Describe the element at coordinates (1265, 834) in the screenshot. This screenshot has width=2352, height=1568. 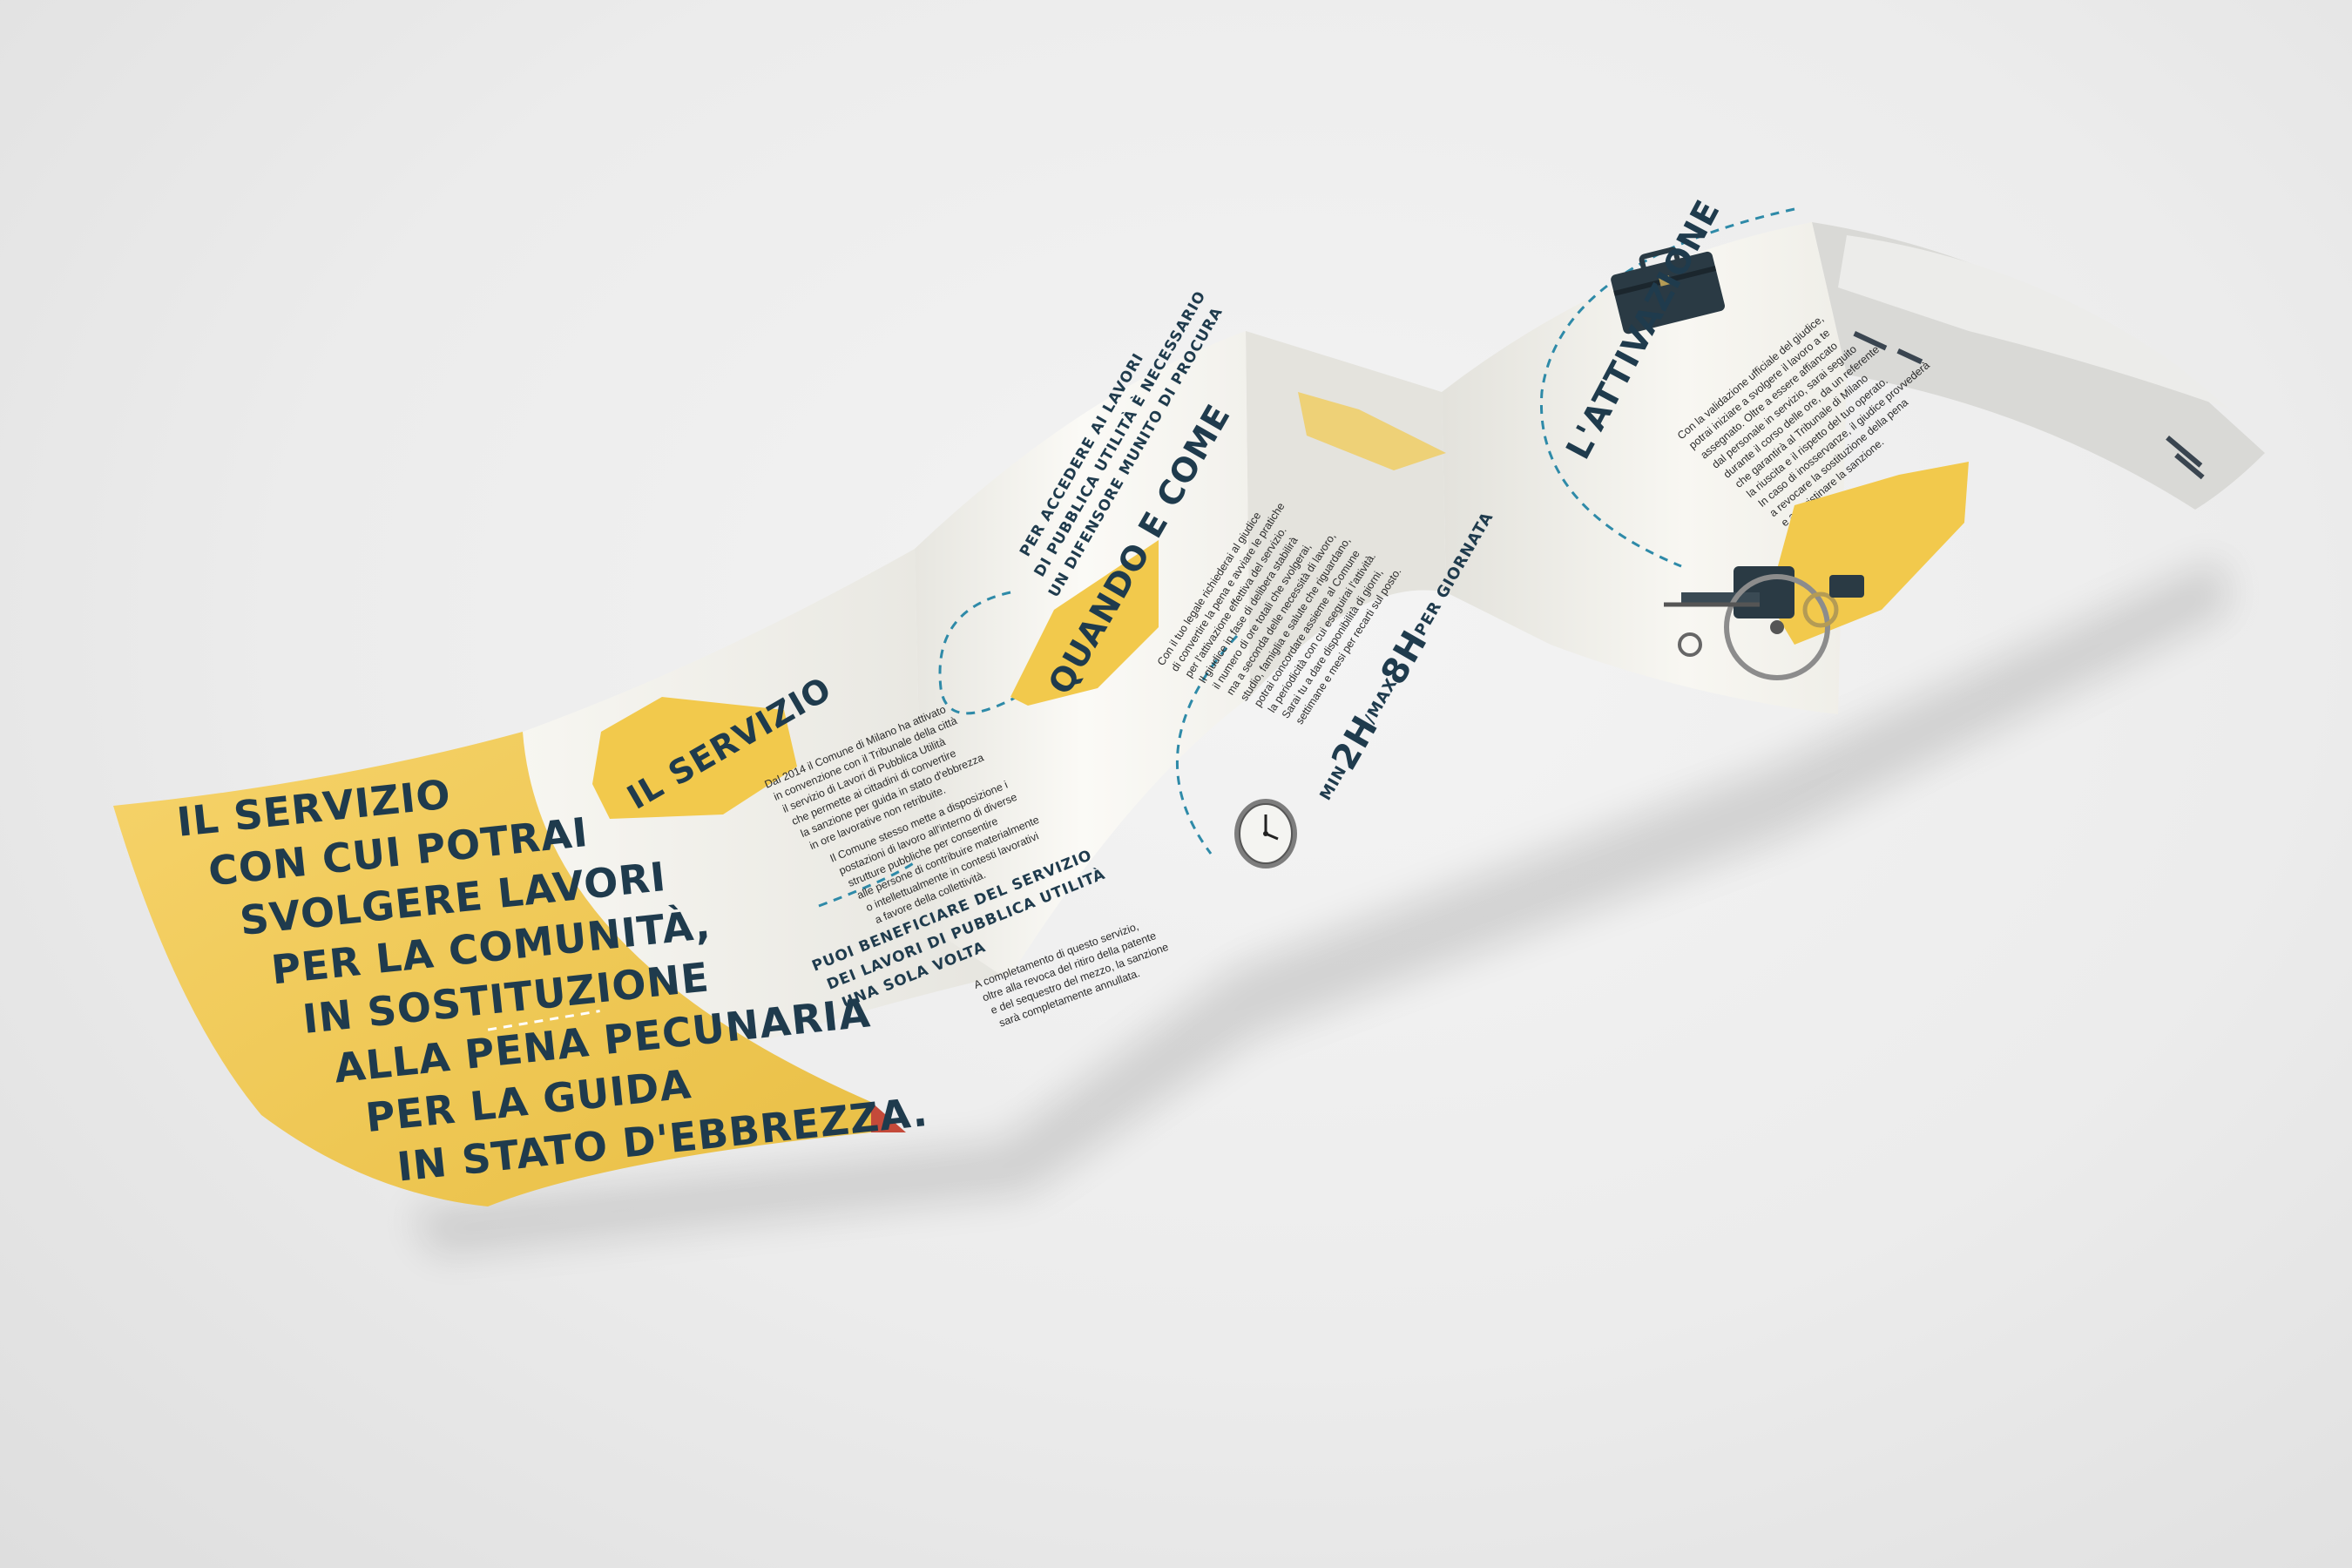
I see `clock-icon` at that location.